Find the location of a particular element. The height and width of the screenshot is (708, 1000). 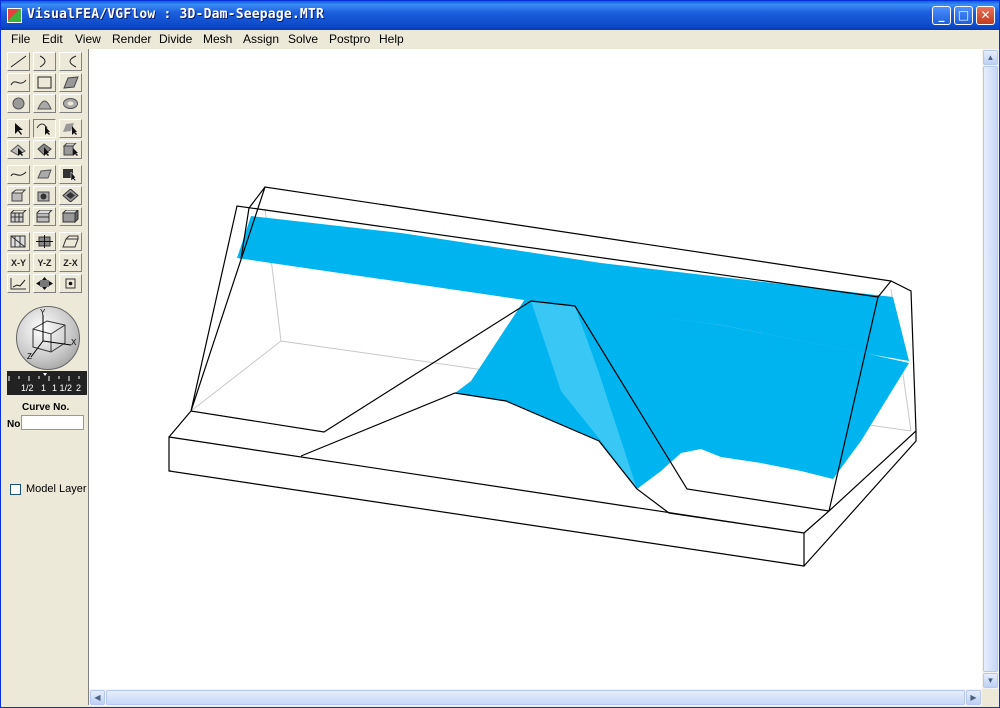

minimize-button: _ is located at coordinates (941, 15).